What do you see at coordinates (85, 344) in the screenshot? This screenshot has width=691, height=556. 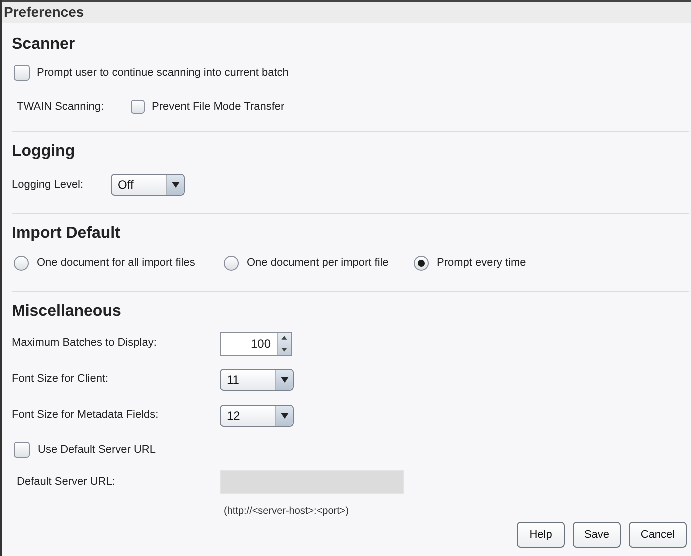 I see `max-batches-label: Maximum Batches to Display:` at bounding box center [85, 344].